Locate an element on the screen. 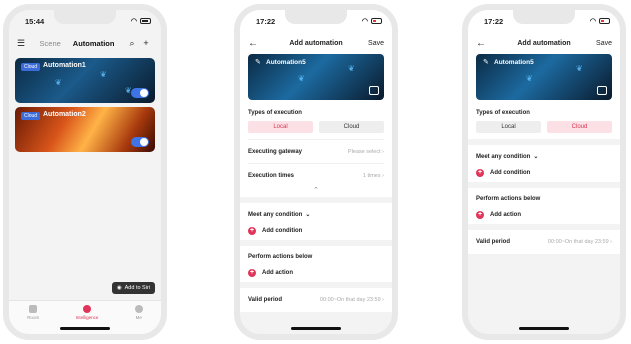 The height and width of the screenshot is (344, 631). intelligence-icon is located at coordinates (86, 309).